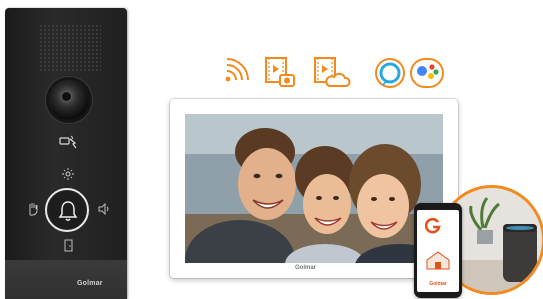 This screenshot has width=543, height=299. Describe the element at coordinates (433, 226) in the screenshot. I see `app-logo-icon` at that location.